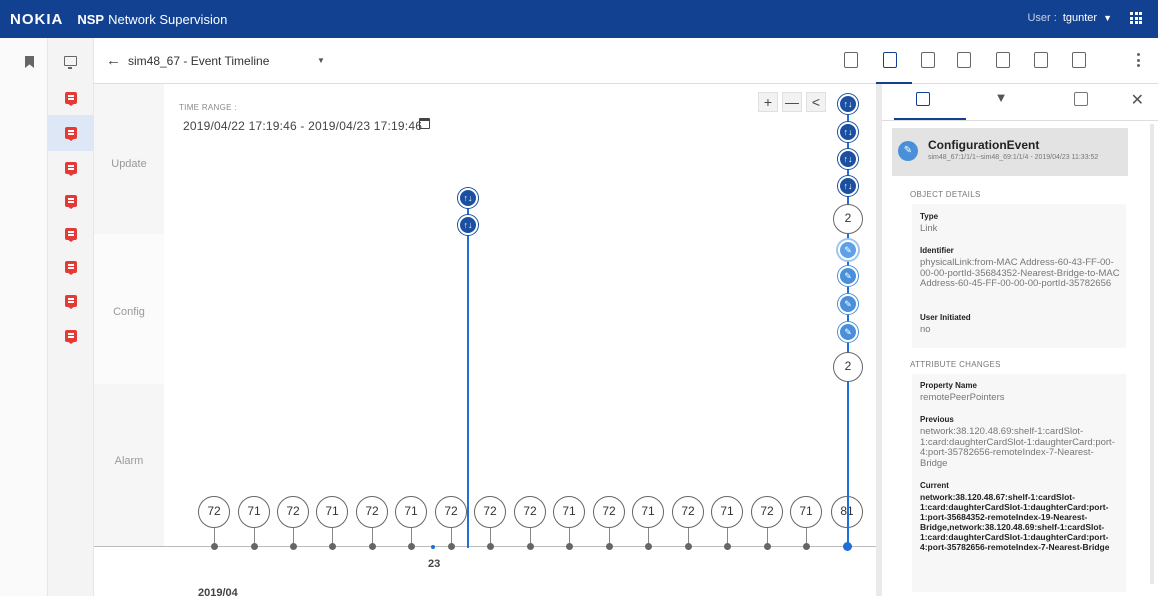 This screenshot has width=1158, height=599. I want to click on lane-label-alarm: Alarm, so click(129, 461).